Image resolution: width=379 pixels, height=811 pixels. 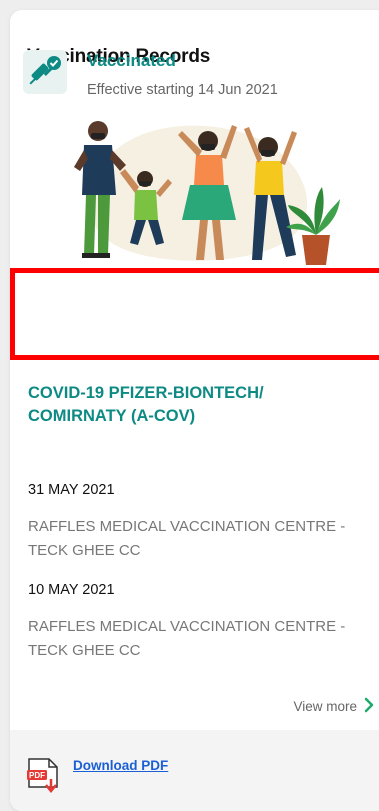 I want to click on pdf-file-icon: PDF, so click(x=42, y=775).